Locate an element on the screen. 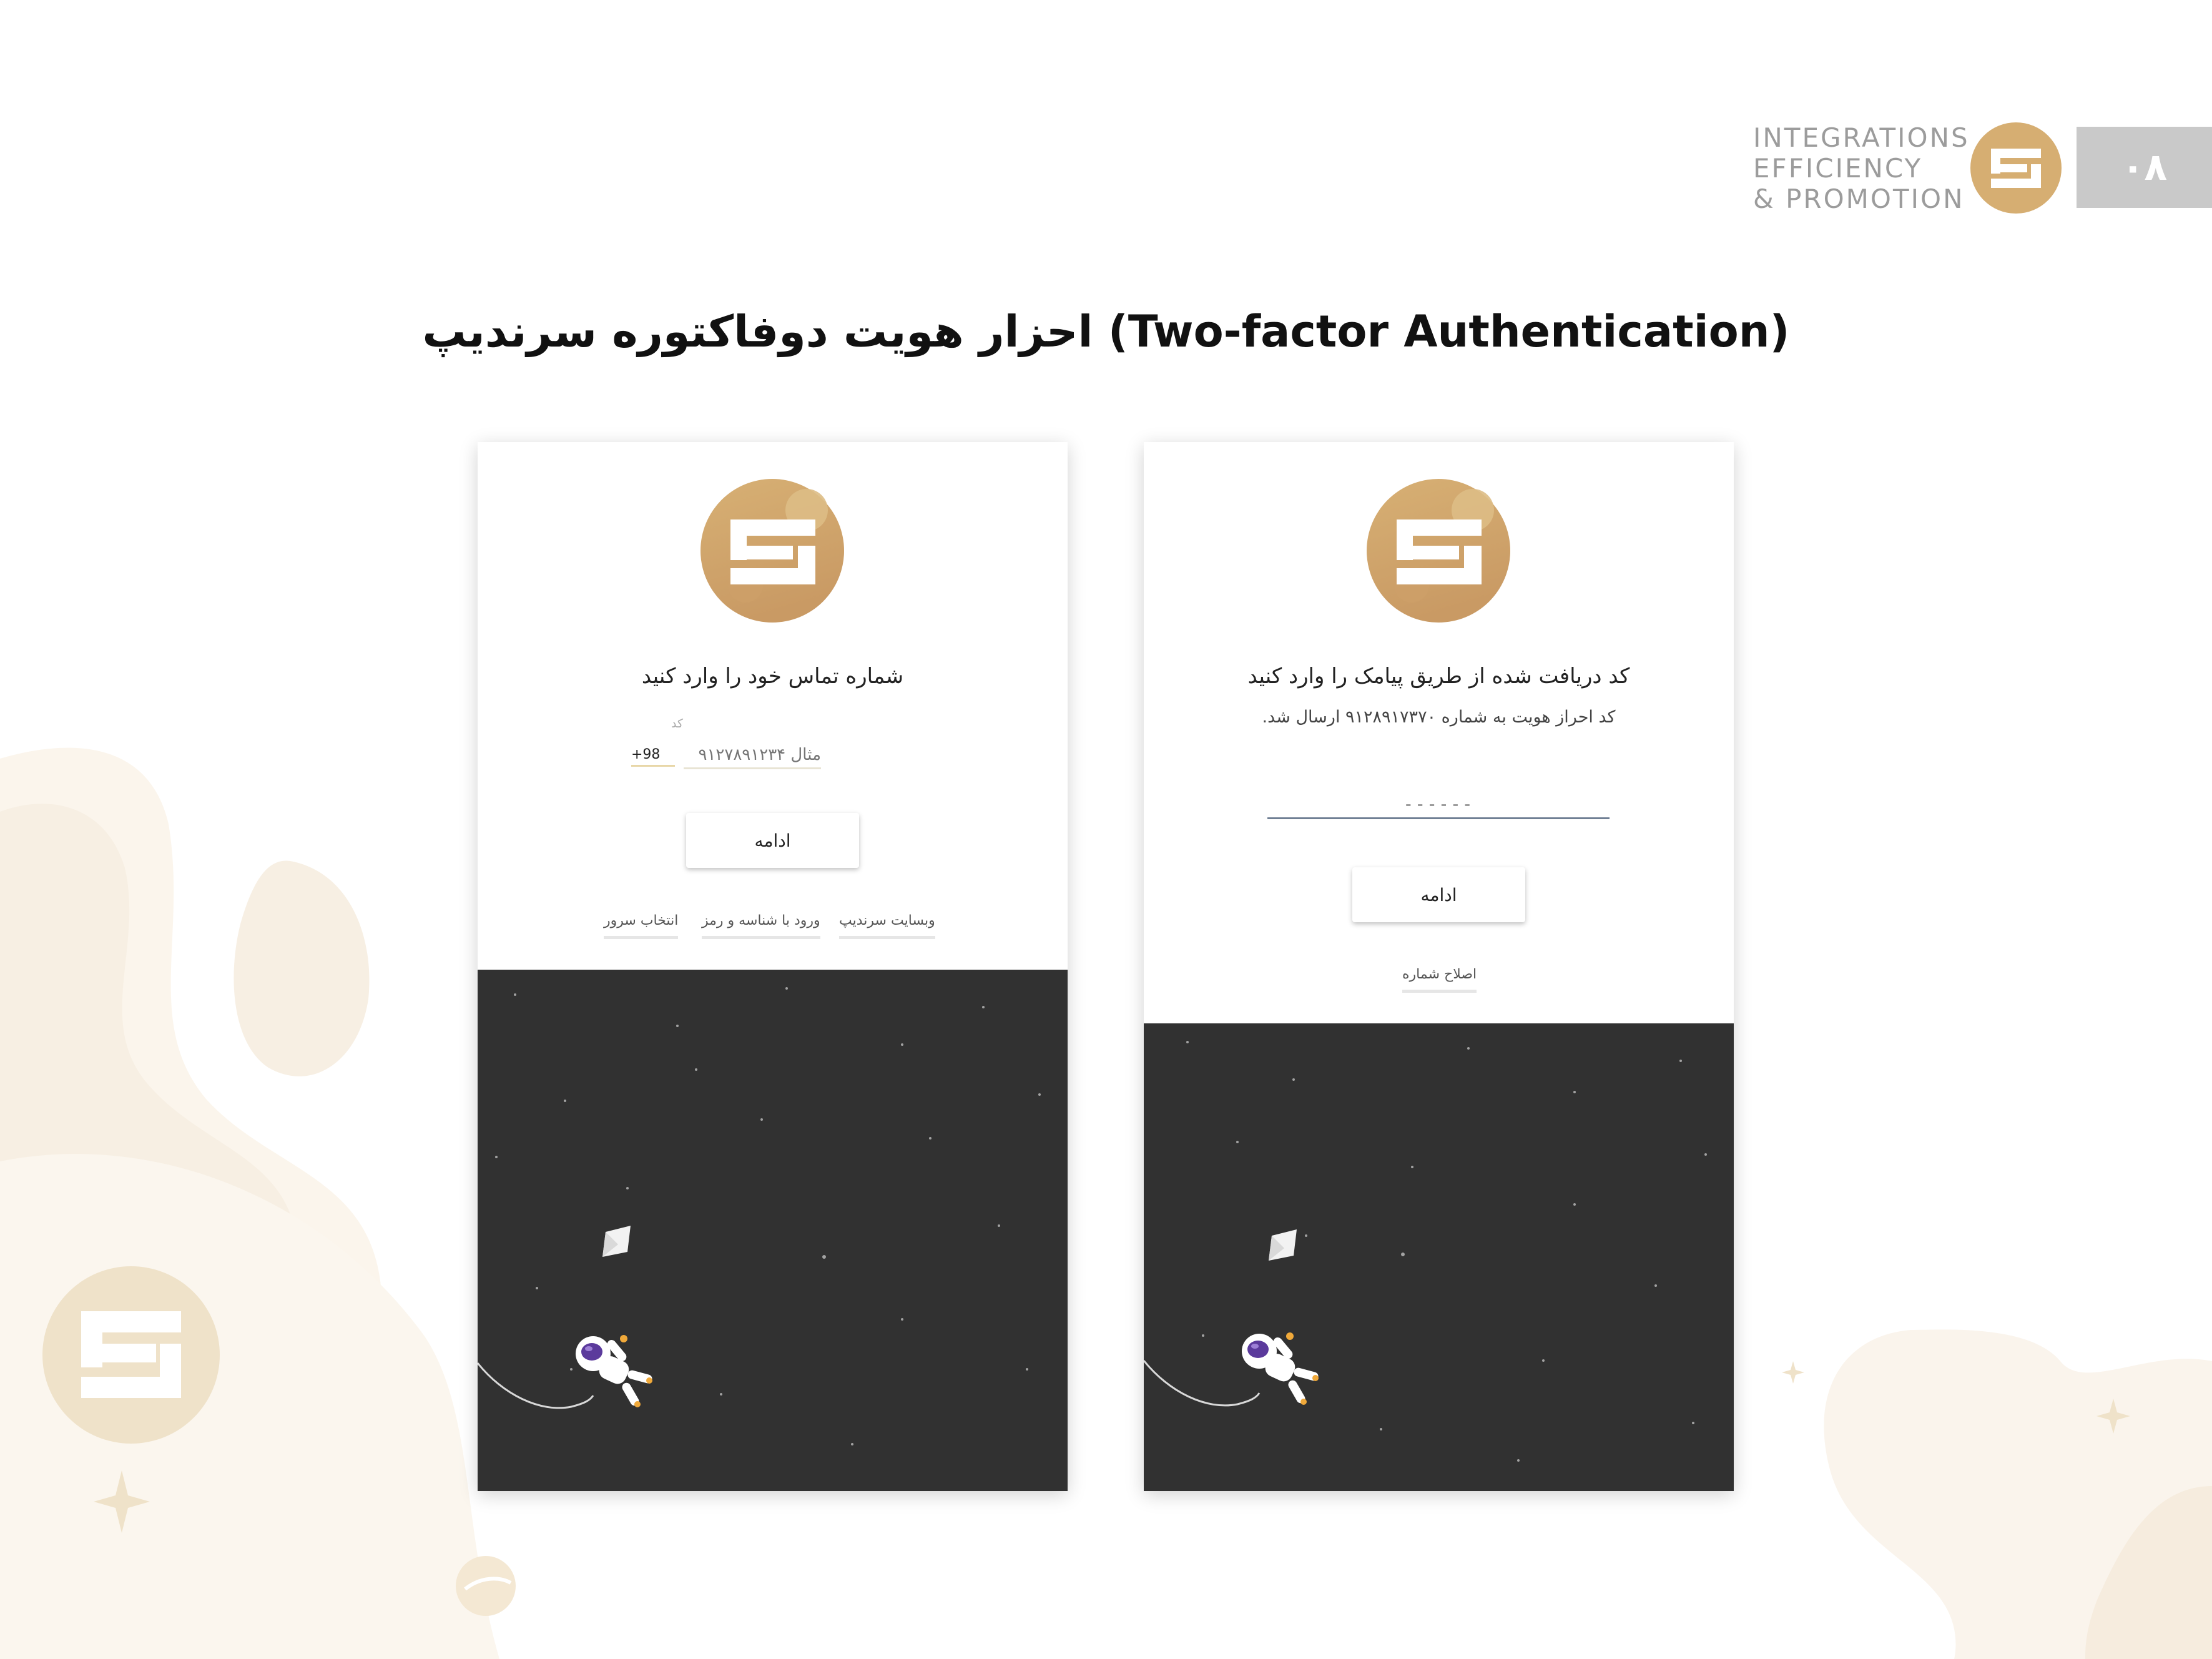  country-code-label: کد is located at coordinates (677, 724).